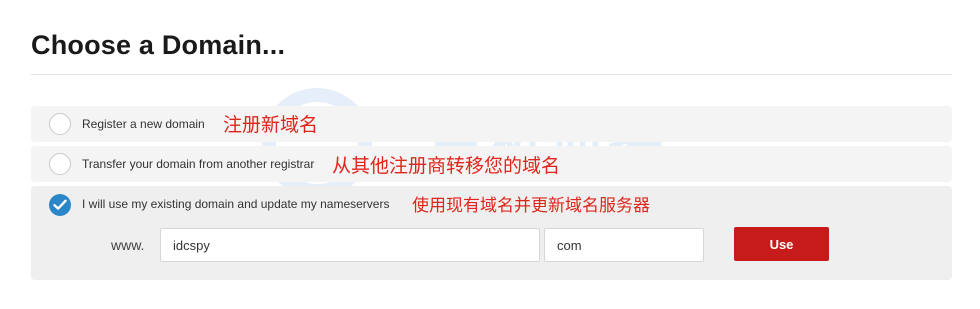 The width and height of the screenshot is (980, 309). I want to click on radio-register-new-domain, so click(60, 124).